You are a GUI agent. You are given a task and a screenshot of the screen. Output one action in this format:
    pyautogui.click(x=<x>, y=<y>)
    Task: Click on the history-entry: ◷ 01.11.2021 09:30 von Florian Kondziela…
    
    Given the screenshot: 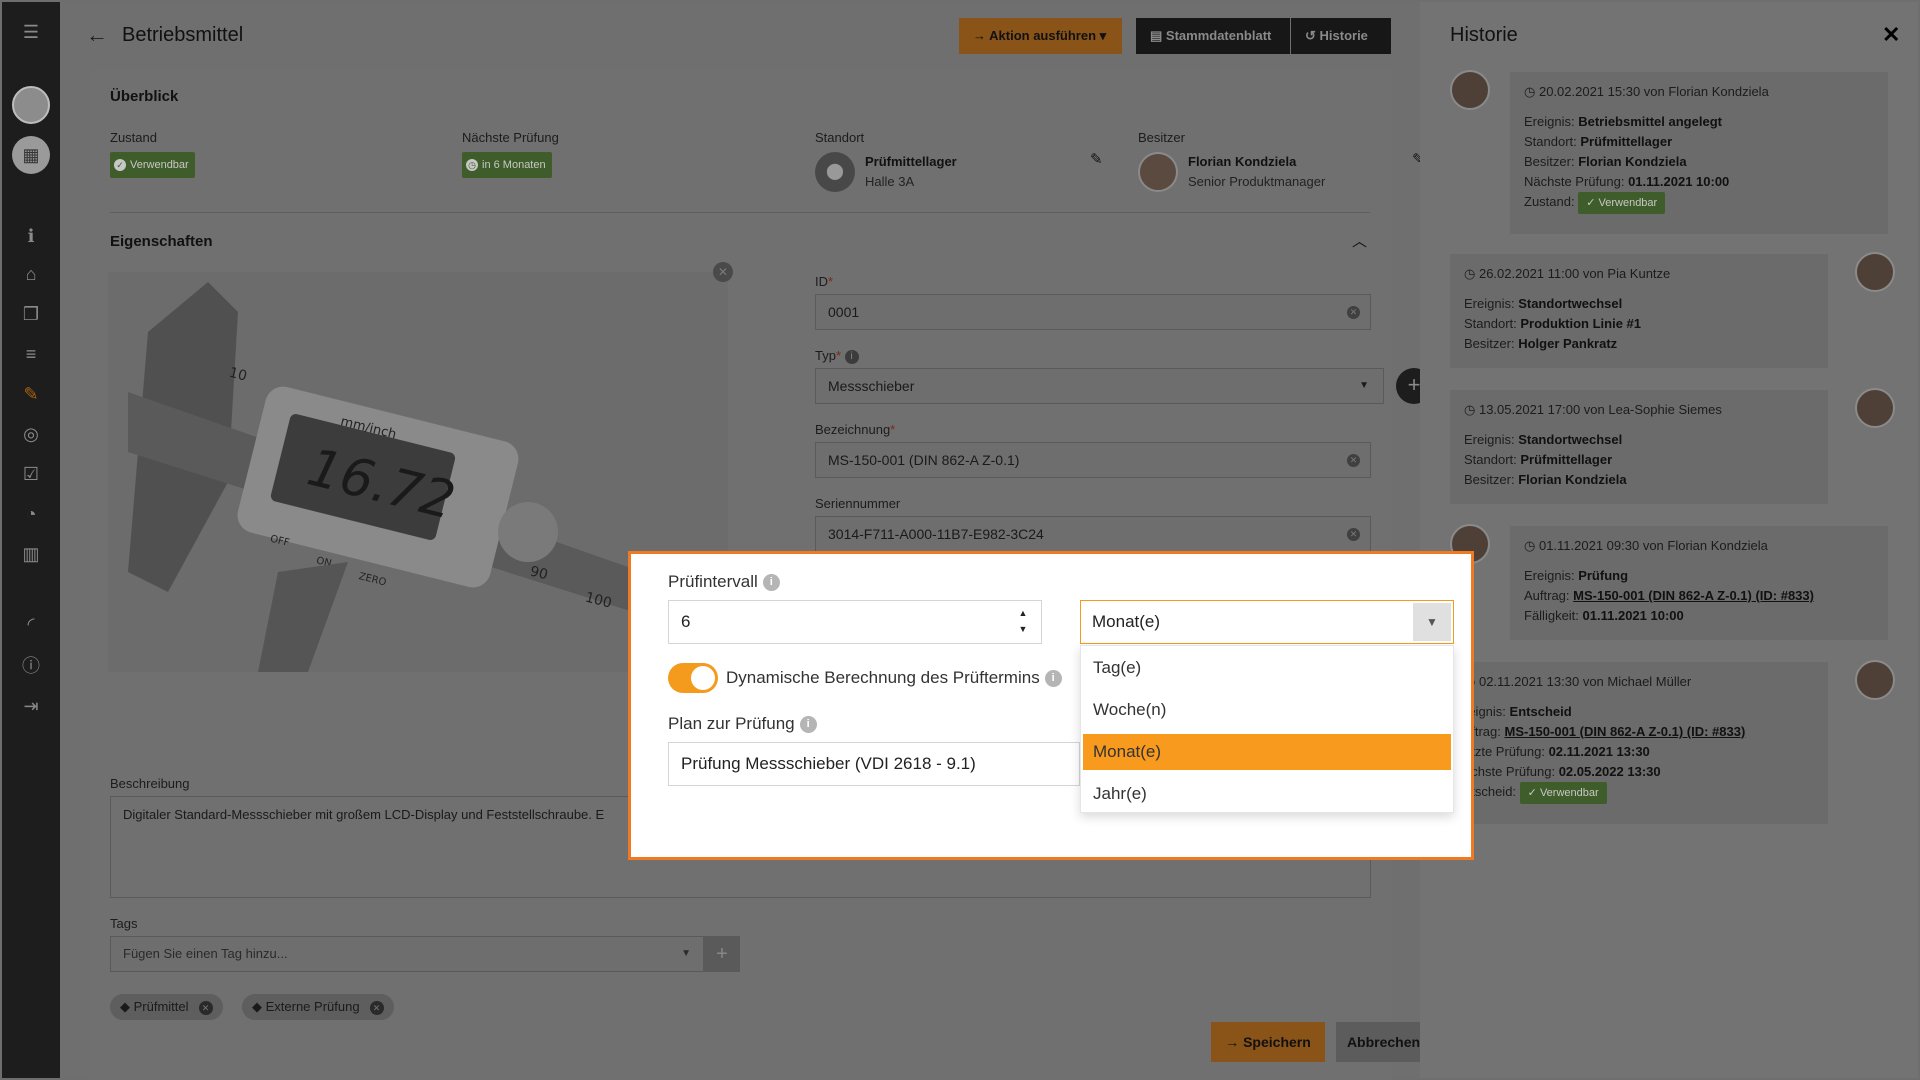 What is the action you would take?
    pyautogui.click(x=1699, y=583)
    